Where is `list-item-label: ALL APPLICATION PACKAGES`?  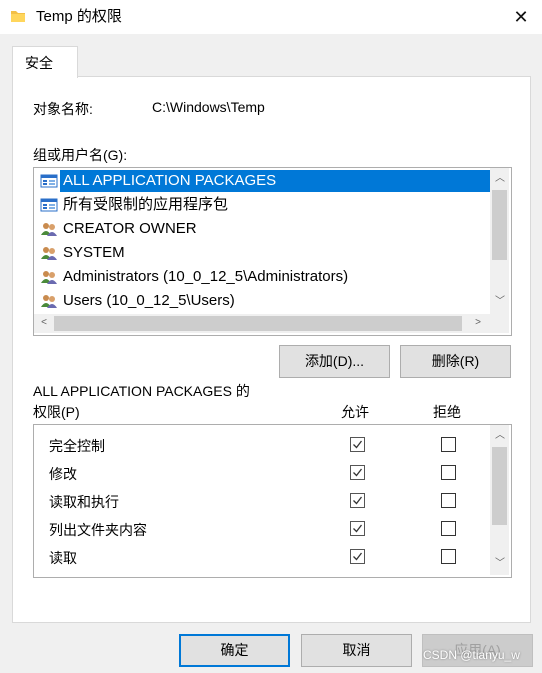
list-item-label: ALL APPLICATION PACKAGES is located at coordinates (275, 181).